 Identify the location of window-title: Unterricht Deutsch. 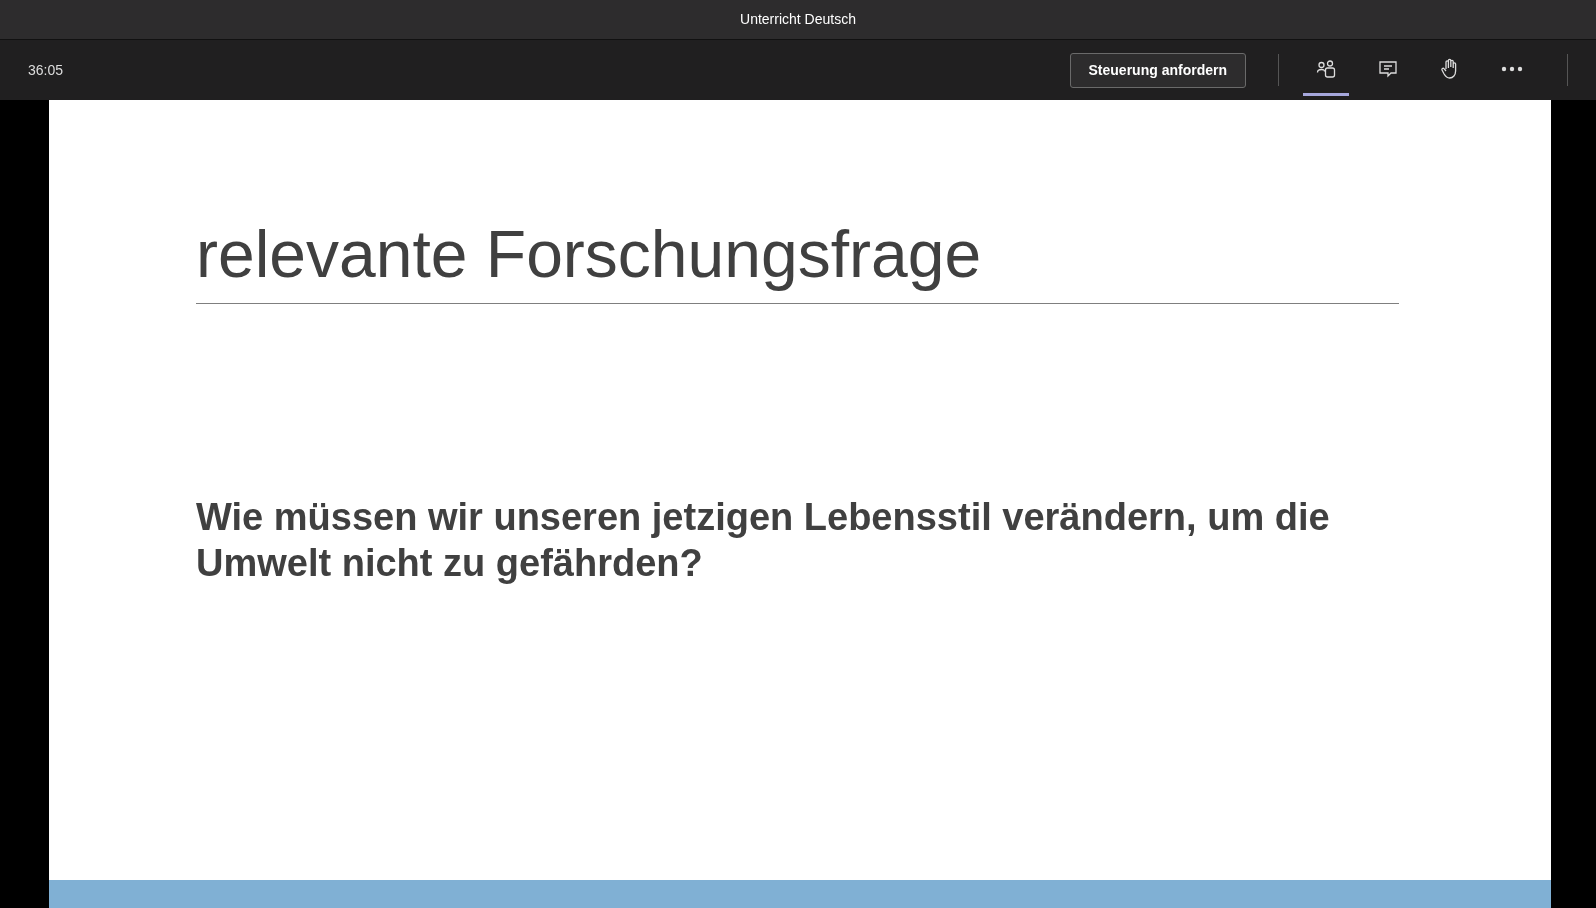
(798, 19).